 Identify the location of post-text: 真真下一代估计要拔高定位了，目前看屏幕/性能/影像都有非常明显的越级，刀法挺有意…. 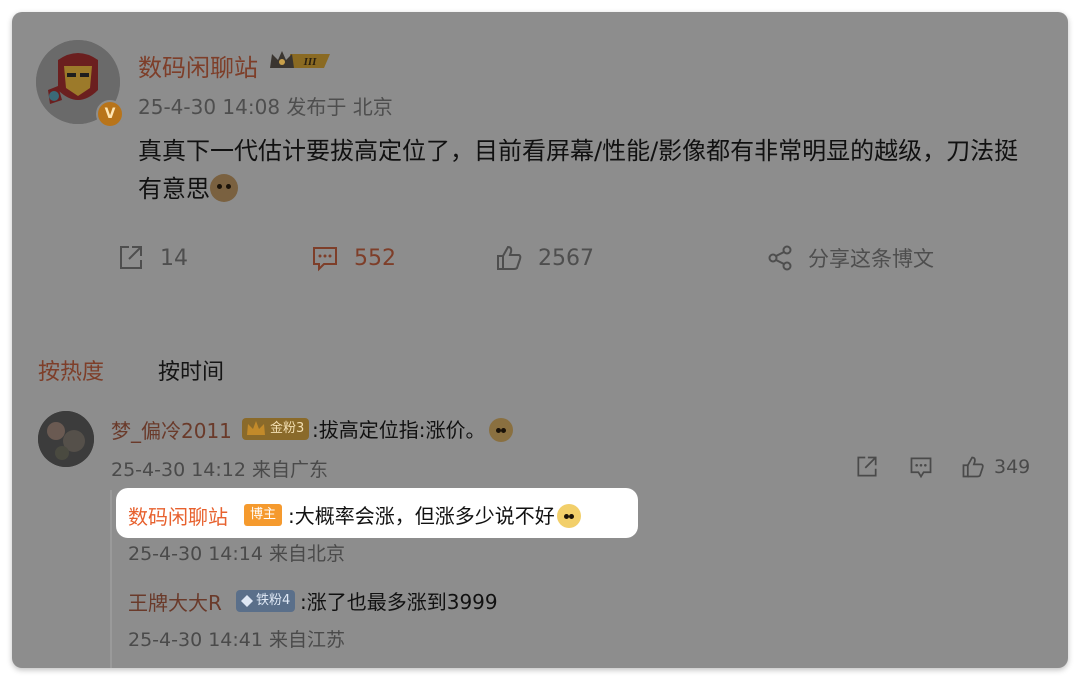
(578, 170).